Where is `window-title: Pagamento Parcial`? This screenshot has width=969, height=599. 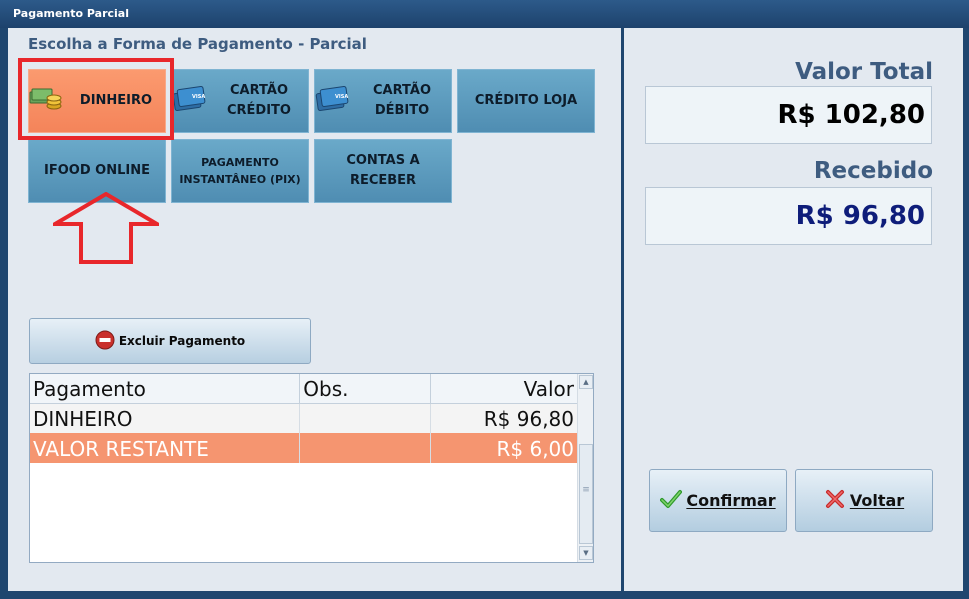
window-title: Pagamento Parcial is located at coordinates (484, 14).